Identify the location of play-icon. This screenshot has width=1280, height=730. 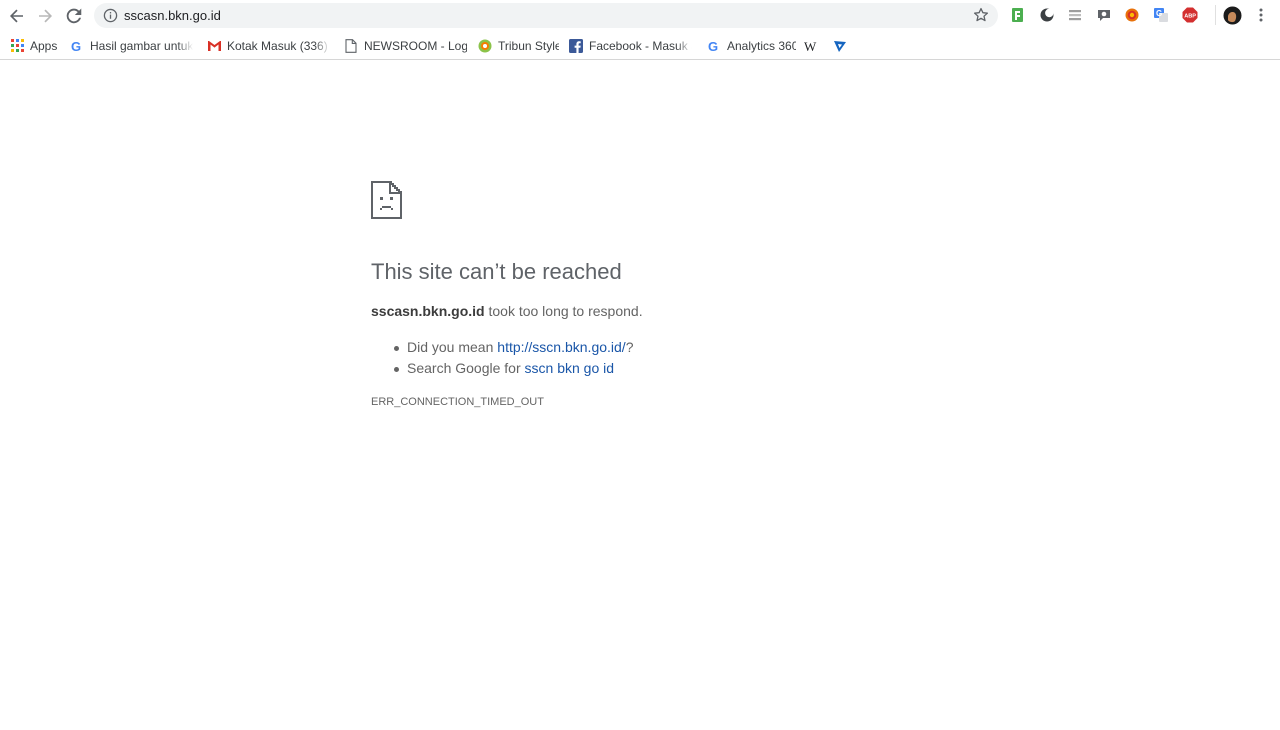
(840, 46).